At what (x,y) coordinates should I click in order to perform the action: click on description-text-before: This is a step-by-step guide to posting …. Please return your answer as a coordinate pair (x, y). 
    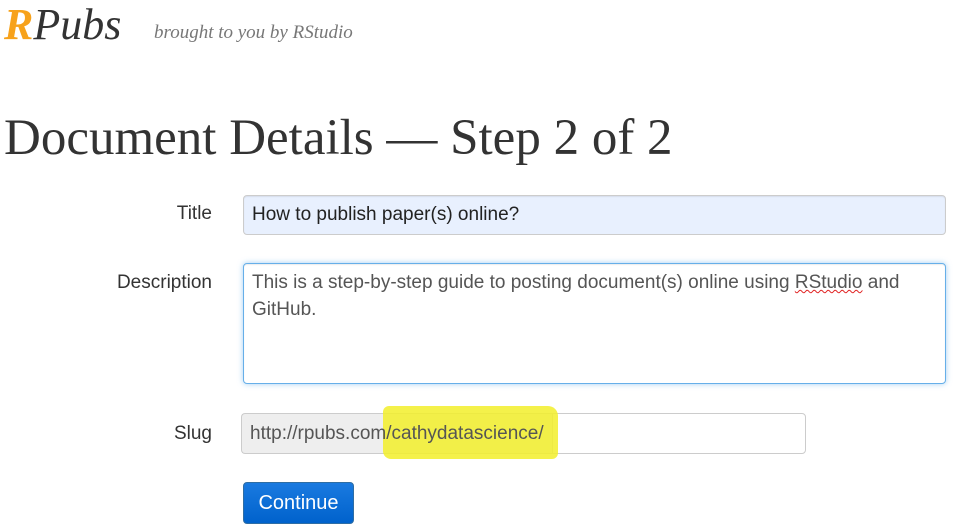
    Looking at the image, I should click on (523, 282).